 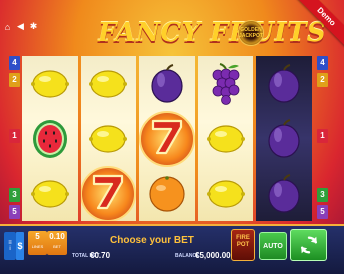 I want to click on jackpot-badge-text: GOLDEN JACKPOT, so click(x=251, y=33).